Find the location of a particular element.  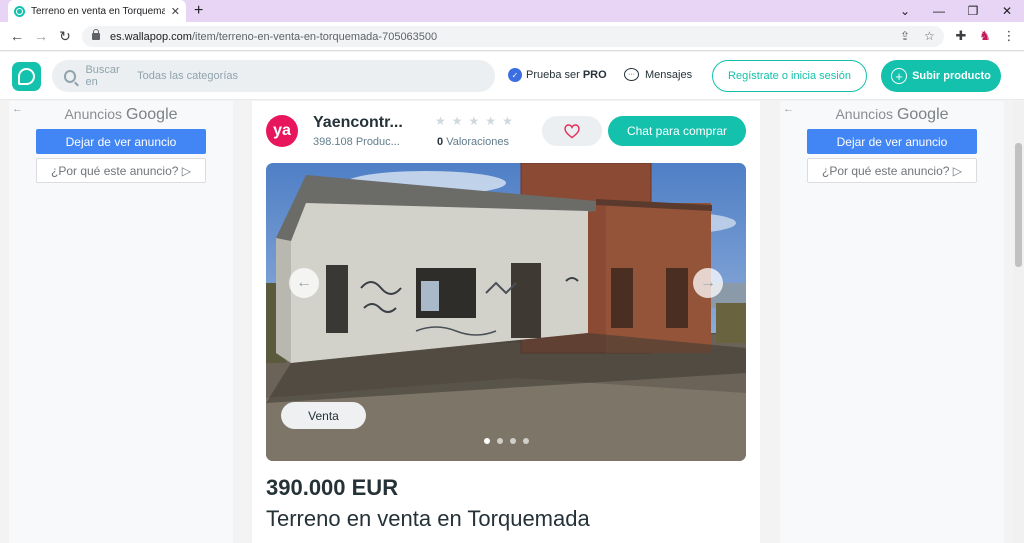

search-icon is located at coordinates (70, 76).